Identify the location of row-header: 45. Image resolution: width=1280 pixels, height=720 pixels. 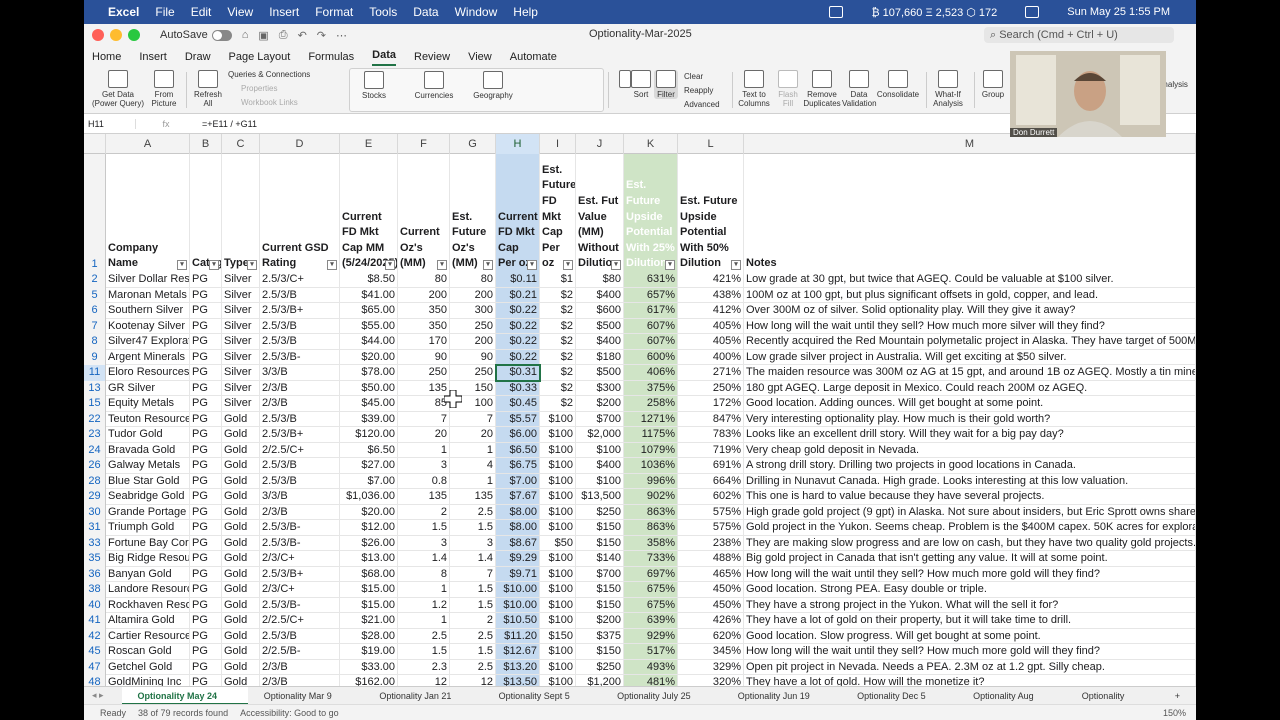
(95, 652).